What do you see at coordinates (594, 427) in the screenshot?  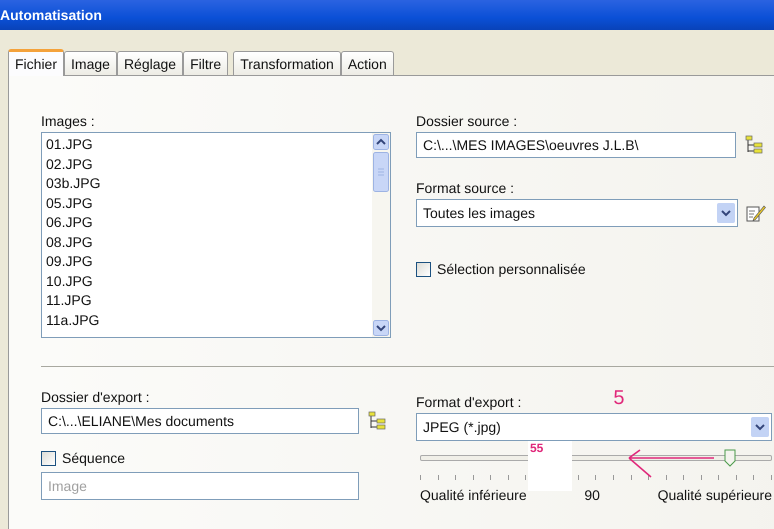 I see `format-dropdown: JPEG (*.jpg)` at bounding box center [594, 427].